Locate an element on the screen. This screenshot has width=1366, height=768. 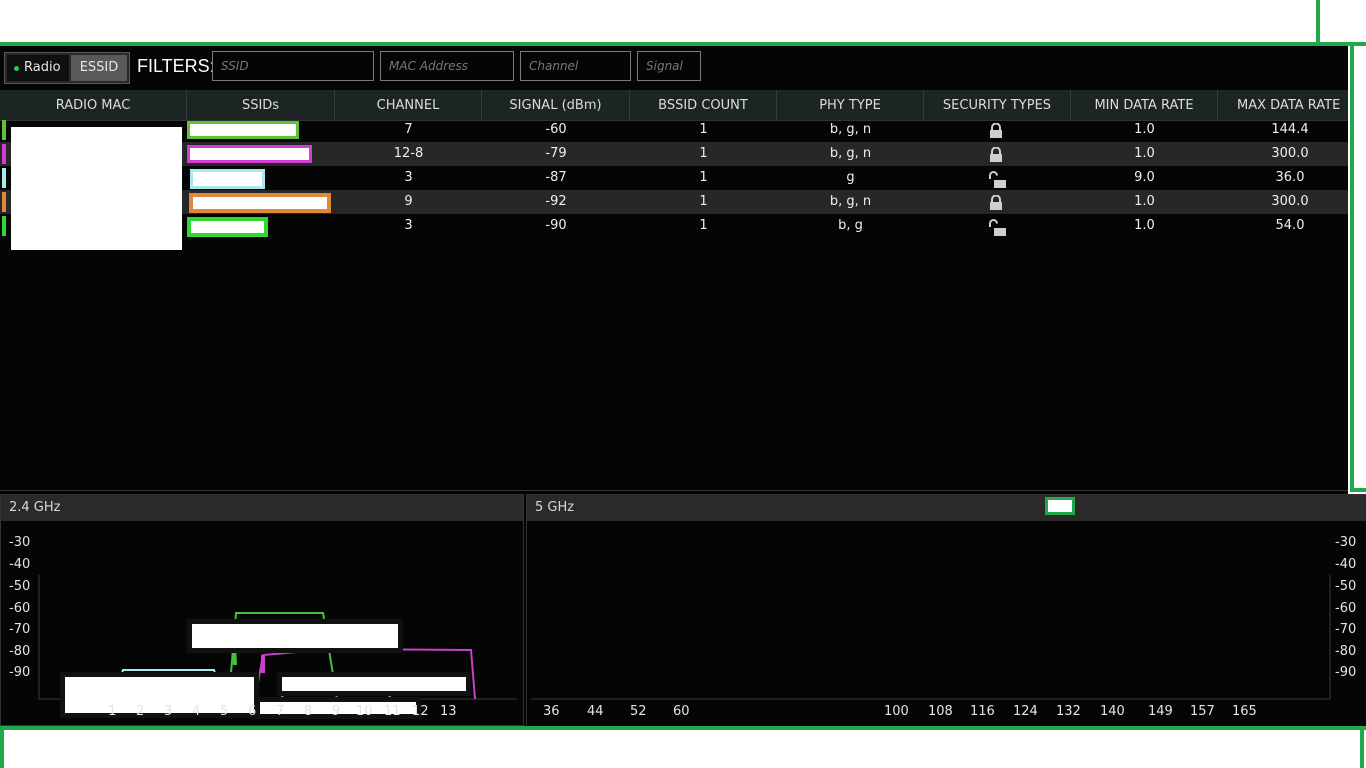
x-tick: 3 is located at coordinates (168, 711).